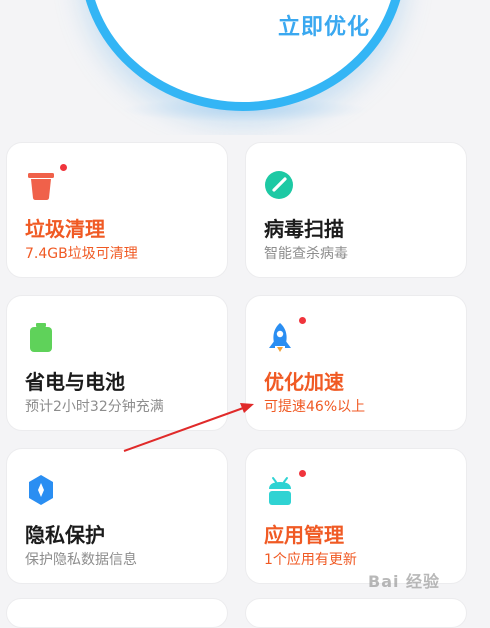 This screenshot has height=628, width=490. I want to click on card-subtitle: 7.4GB垃圾可清理, so click(81, 254).